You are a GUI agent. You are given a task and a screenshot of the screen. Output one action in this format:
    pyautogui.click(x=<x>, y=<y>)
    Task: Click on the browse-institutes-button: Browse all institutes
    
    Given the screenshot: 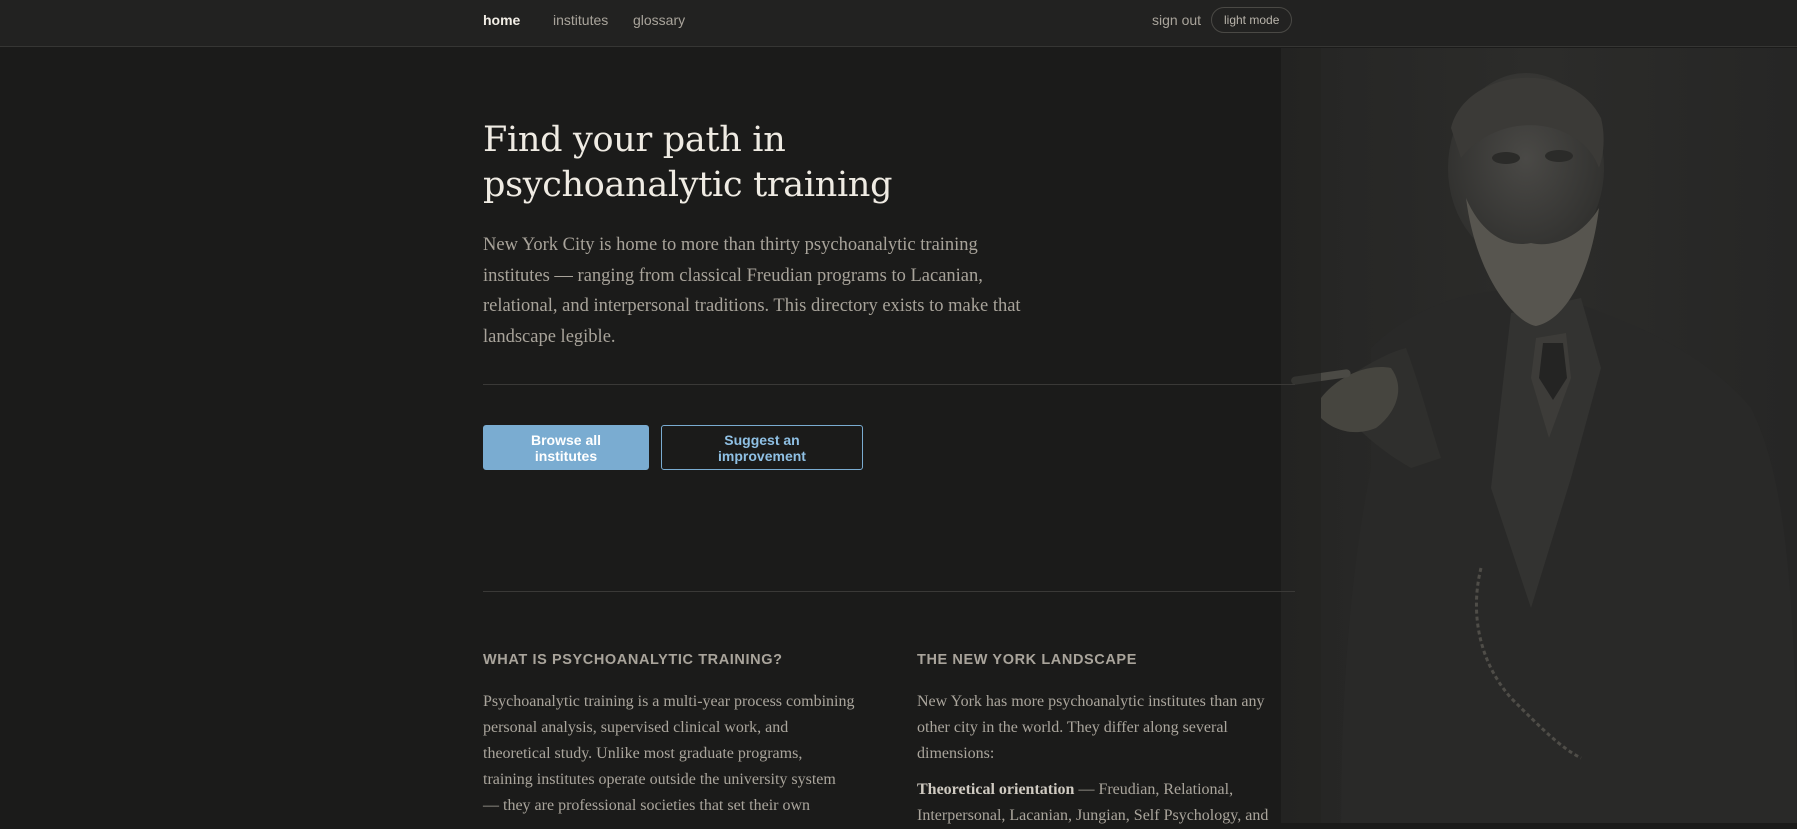 What is the action you would take?
    pyautogui.click(x=566, y=447)
    